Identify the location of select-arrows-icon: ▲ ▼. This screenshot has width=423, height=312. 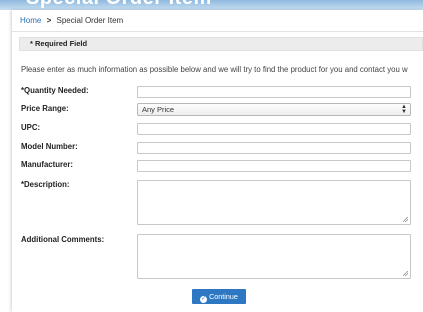
(404, 109).